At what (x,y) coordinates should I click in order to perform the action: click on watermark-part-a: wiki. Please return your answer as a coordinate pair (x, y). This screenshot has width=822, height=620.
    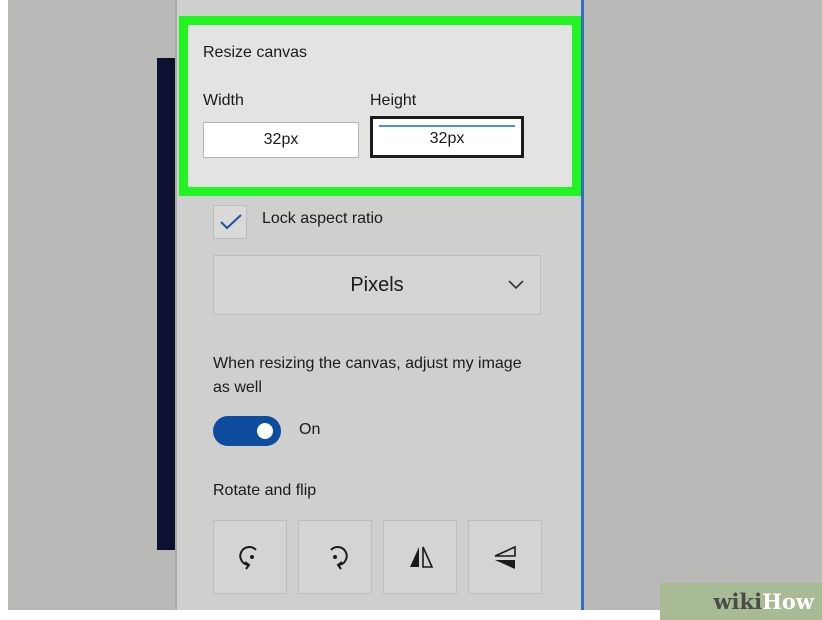
    Looking at the image, I should click on (738, 601).